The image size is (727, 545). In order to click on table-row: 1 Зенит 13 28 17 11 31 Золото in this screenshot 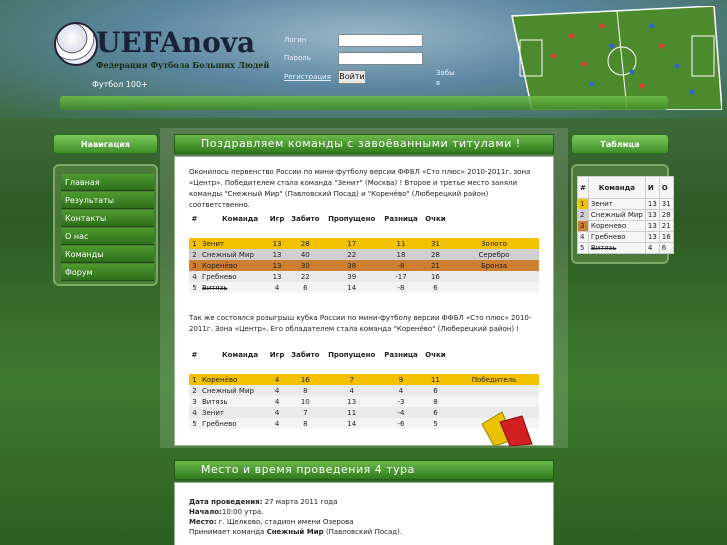, I will do `click(364, 243)`.